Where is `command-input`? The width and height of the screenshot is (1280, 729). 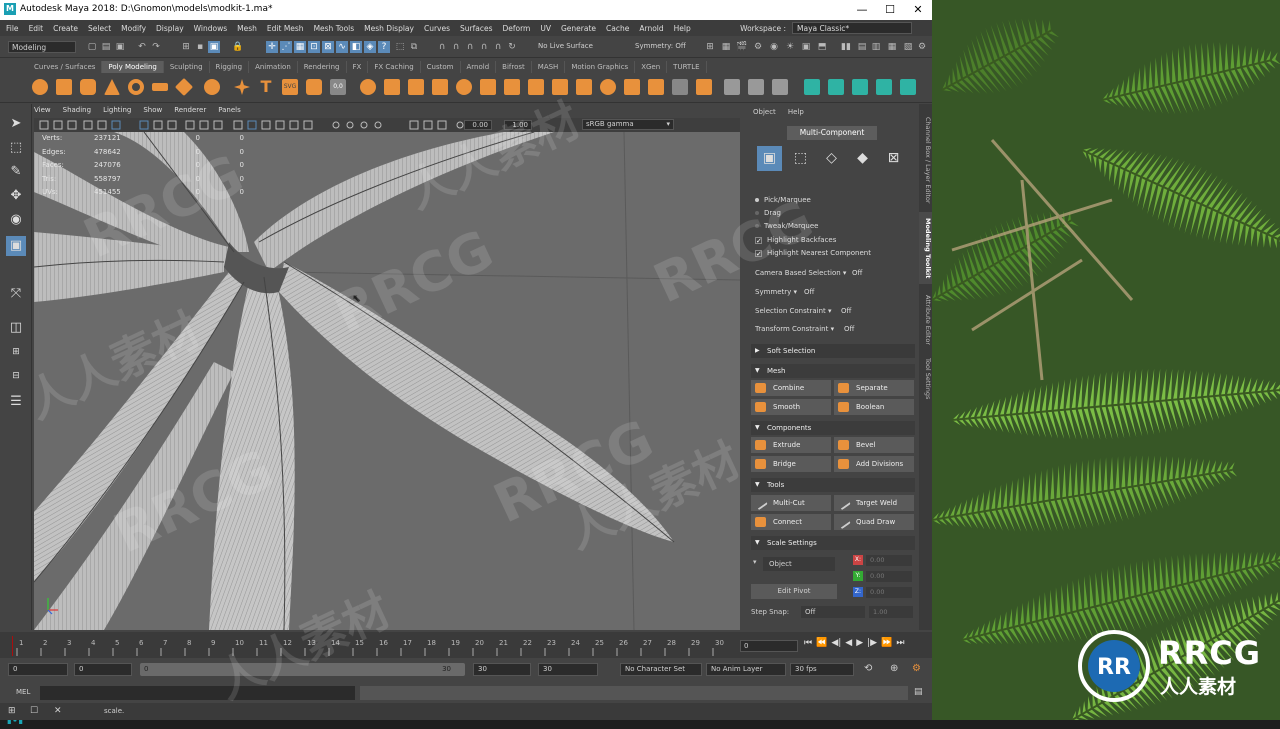 command-input is located at coordinates (197, 693).